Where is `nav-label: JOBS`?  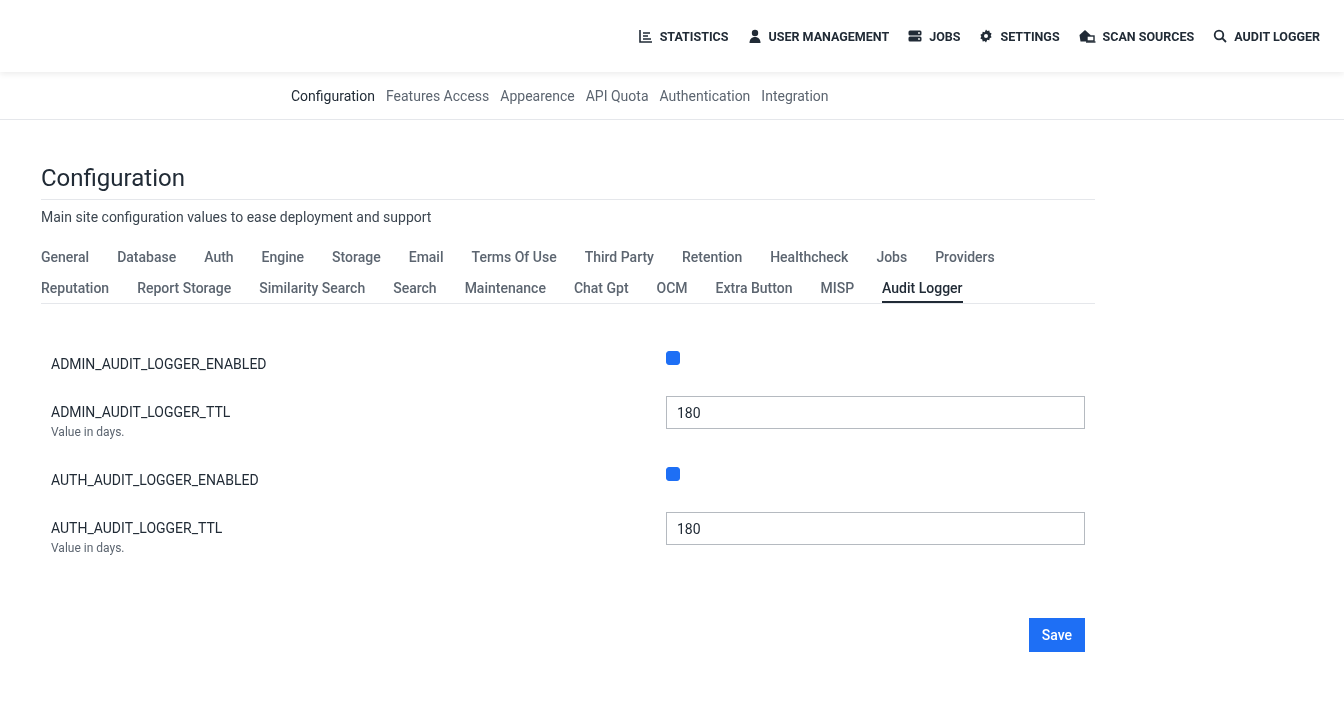
nav-label: JOBS is located at coordinates (945, 36).